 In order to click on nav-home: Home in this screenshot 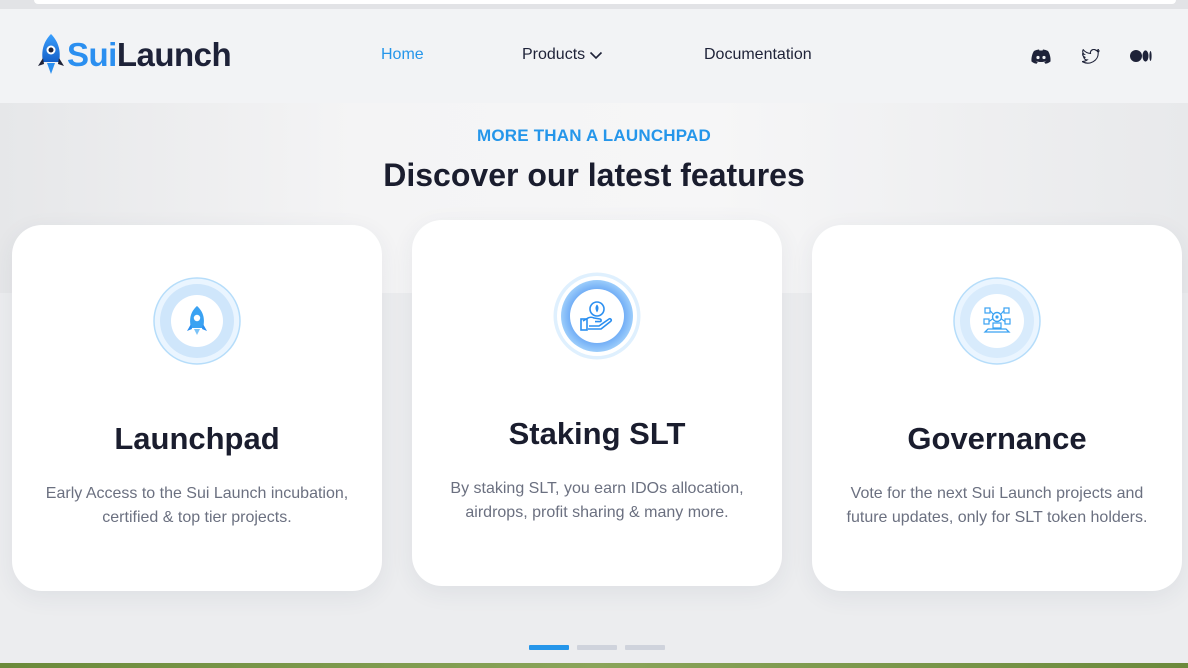, I will do `click(402, 55)`.